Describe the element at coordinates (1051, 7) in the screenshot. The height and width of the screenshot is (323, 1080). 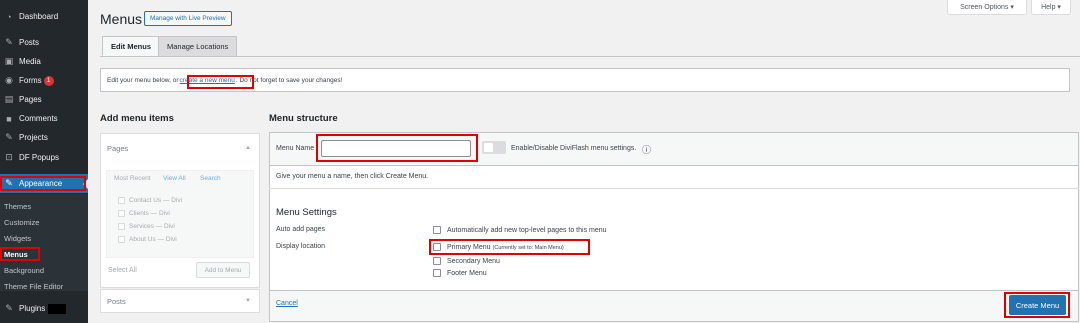
I see `help-button: Help ▾` at that location.